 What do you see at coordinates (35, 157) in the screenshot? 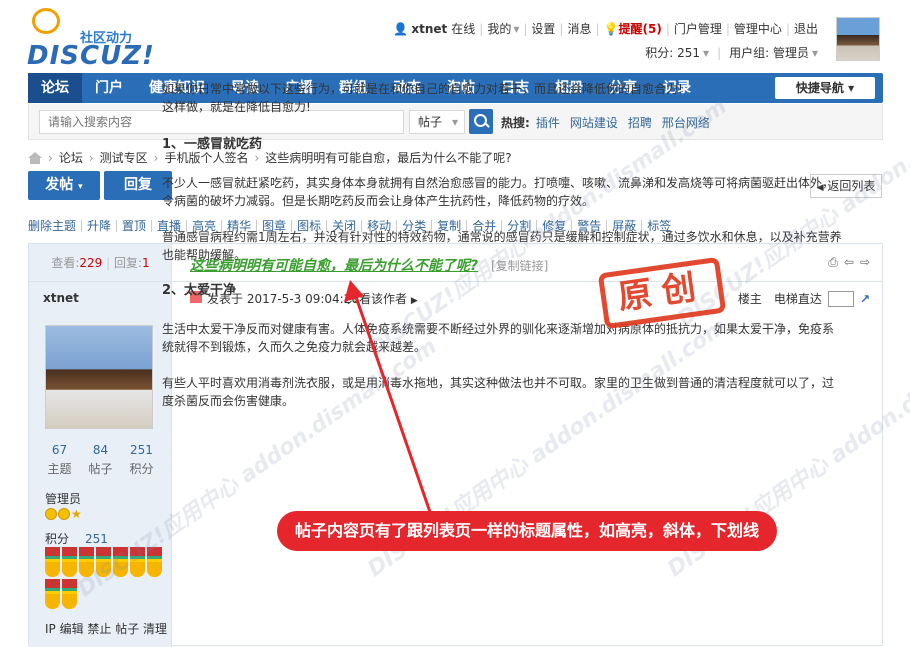
I see `home-icon` at bounding box center [35, 157].